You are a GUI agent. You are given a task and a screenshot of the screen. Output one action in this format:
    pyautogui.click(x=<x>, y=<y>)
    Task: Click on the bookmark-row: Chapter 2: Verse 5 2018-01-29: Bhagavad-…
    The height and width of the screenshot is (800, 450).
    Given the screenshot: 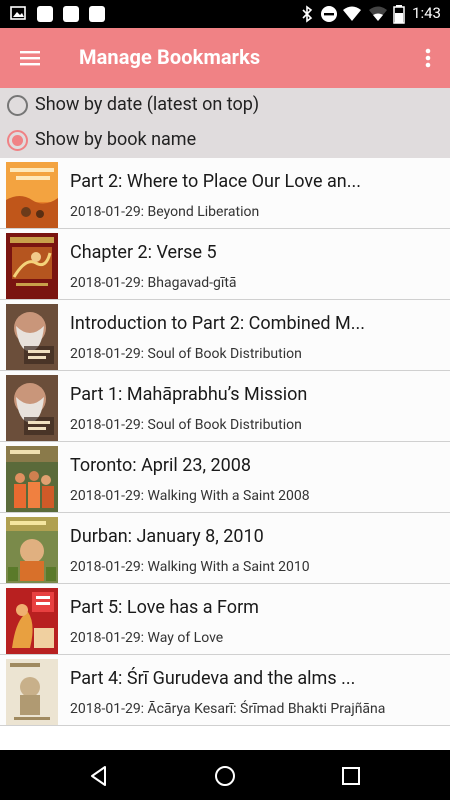 What is the action you would take?
    pyautogui.click(x=225, y=264)
    